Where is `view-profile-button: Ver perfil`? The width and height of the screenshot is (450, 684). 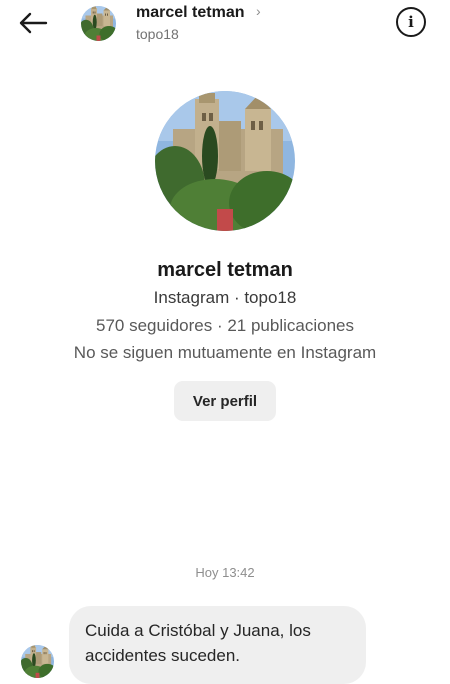
view-profile-button: Ver perfil is located at coordinates (225, 401).